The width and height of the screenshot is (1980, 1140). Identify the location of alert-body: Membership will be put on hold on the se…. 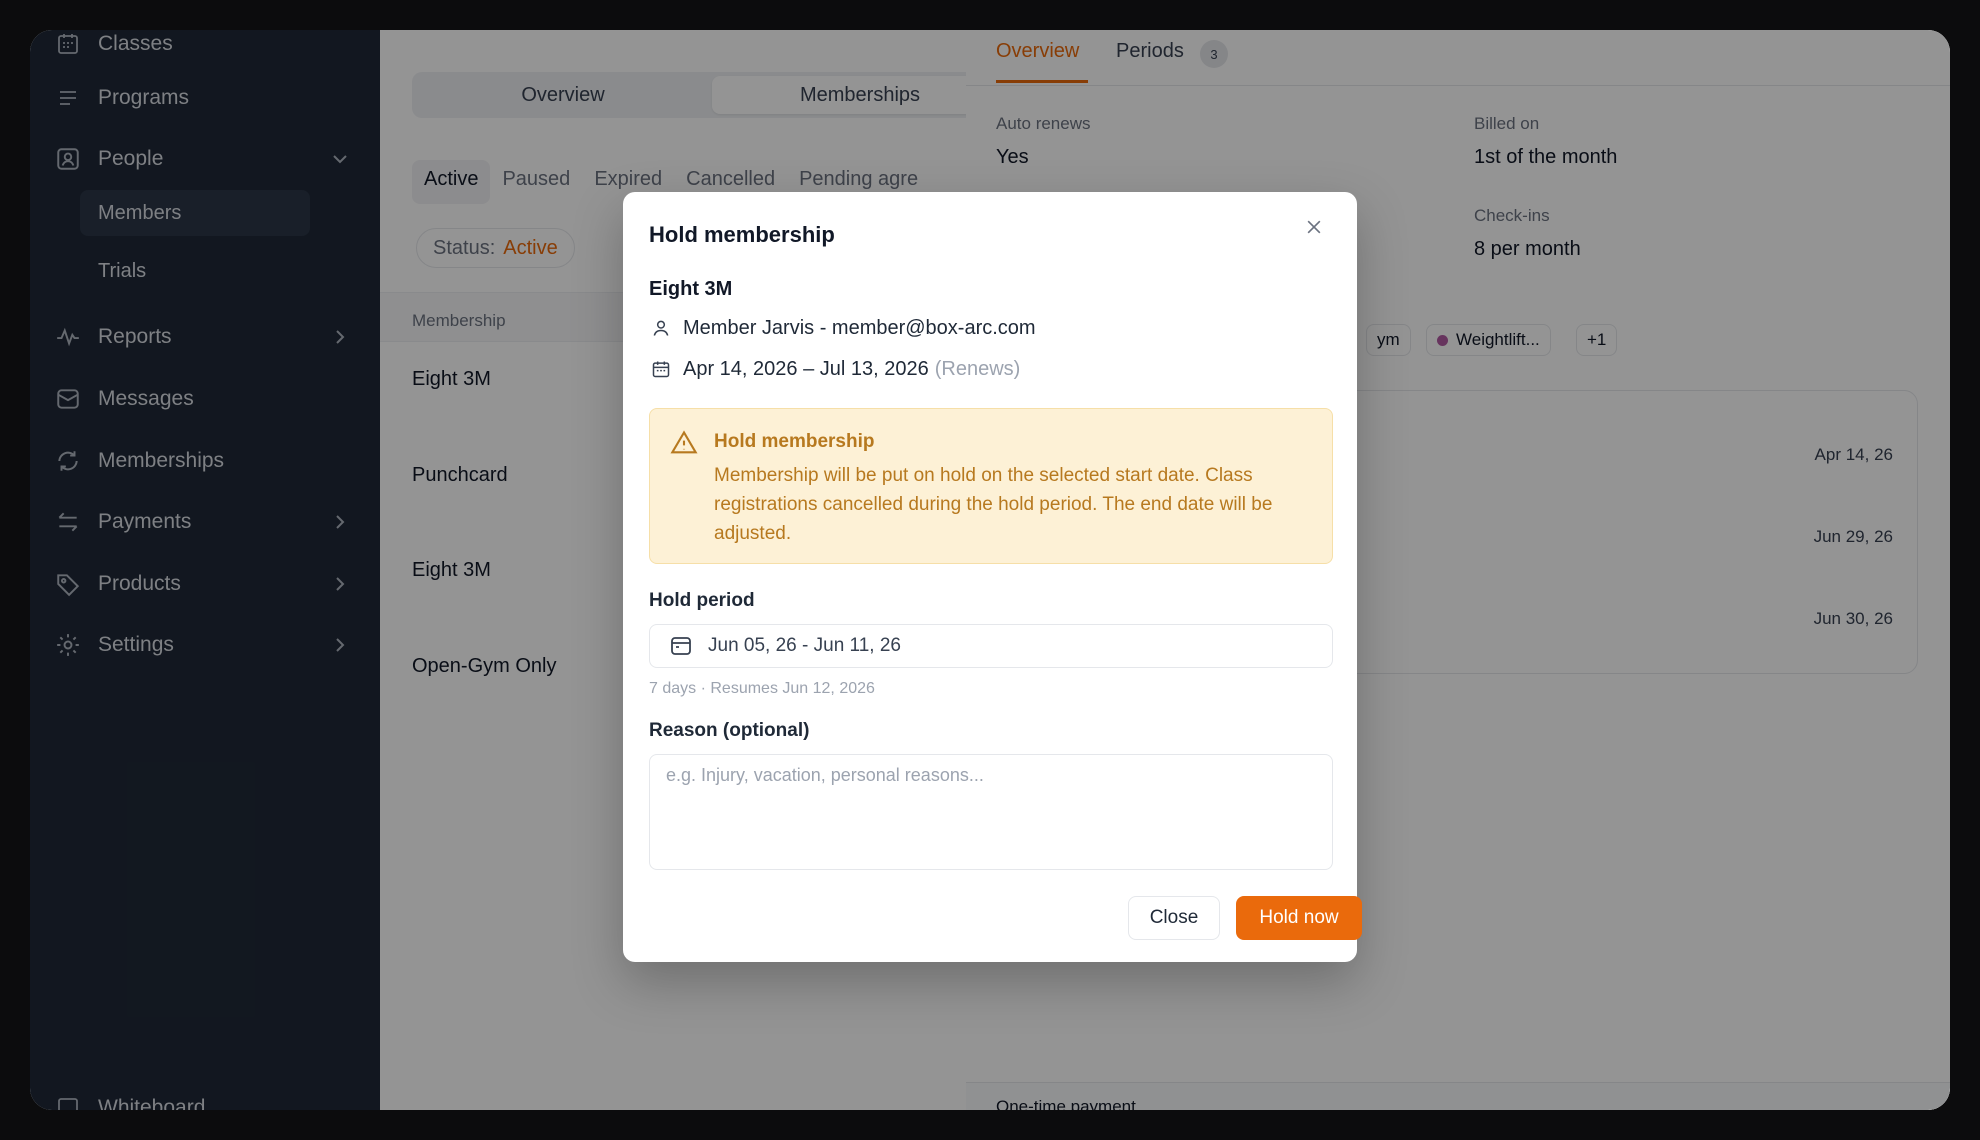
(993, 504).